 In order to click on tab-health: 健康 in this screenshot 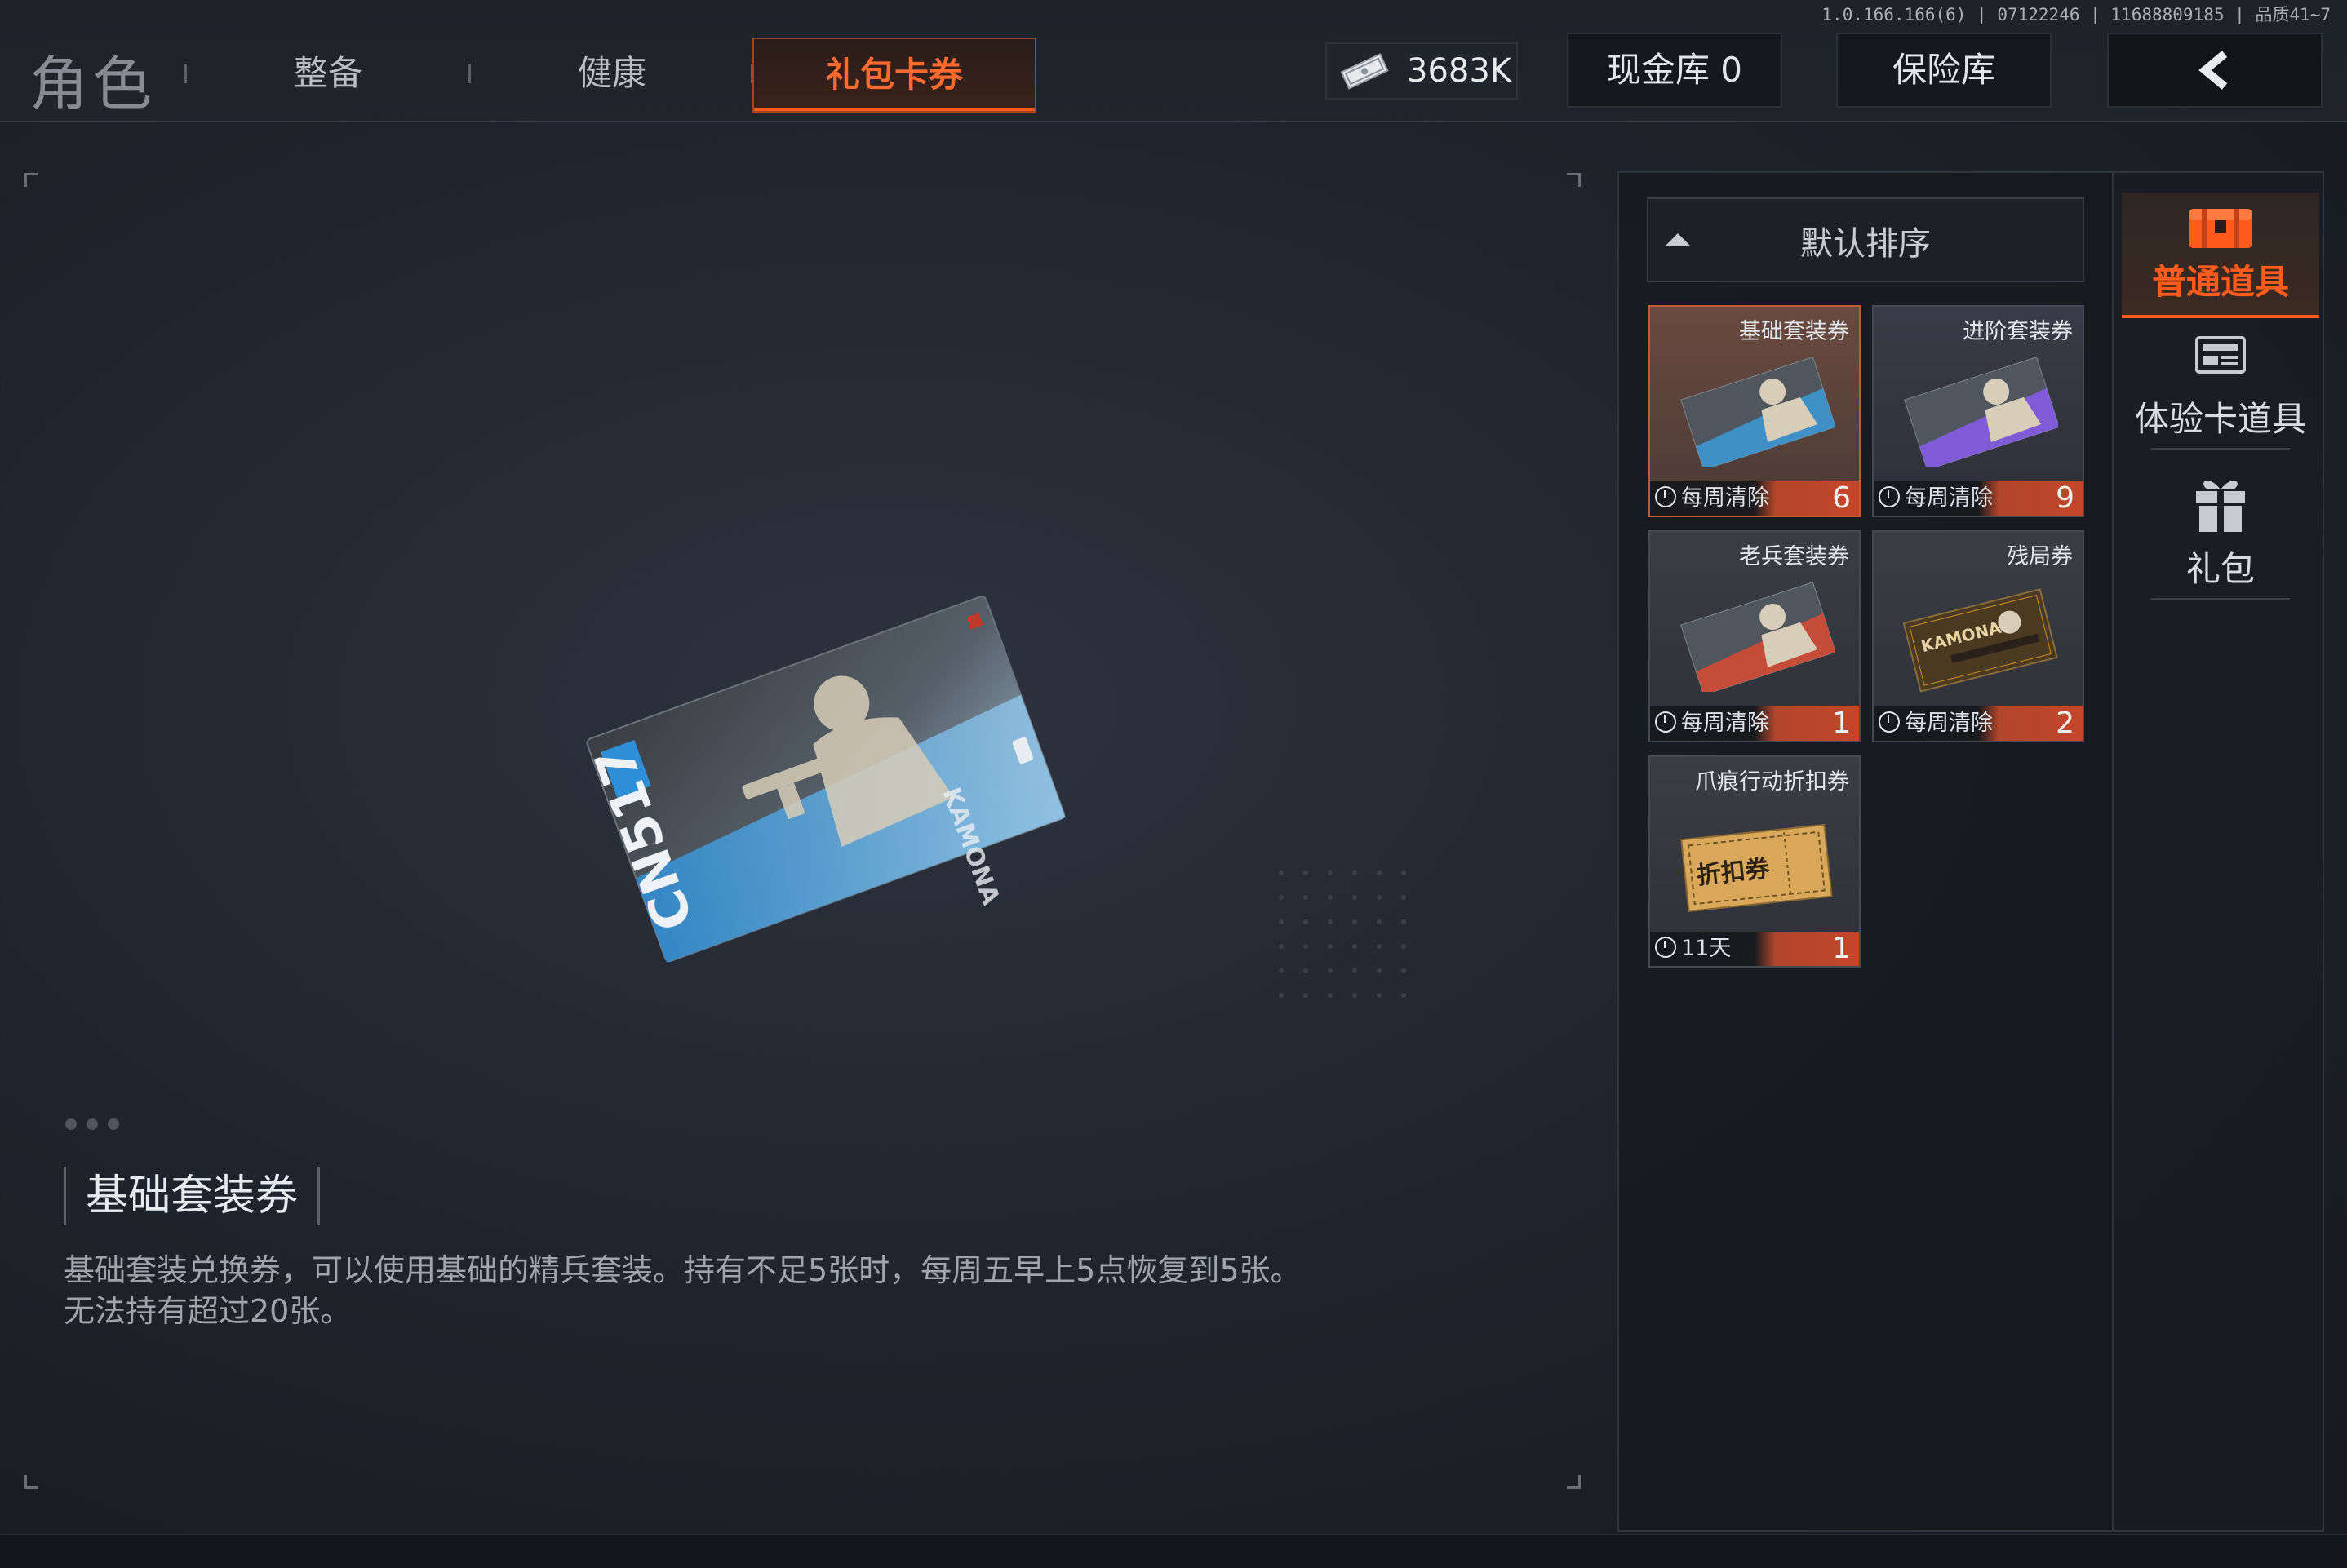, I will do `click(612, 75)`.